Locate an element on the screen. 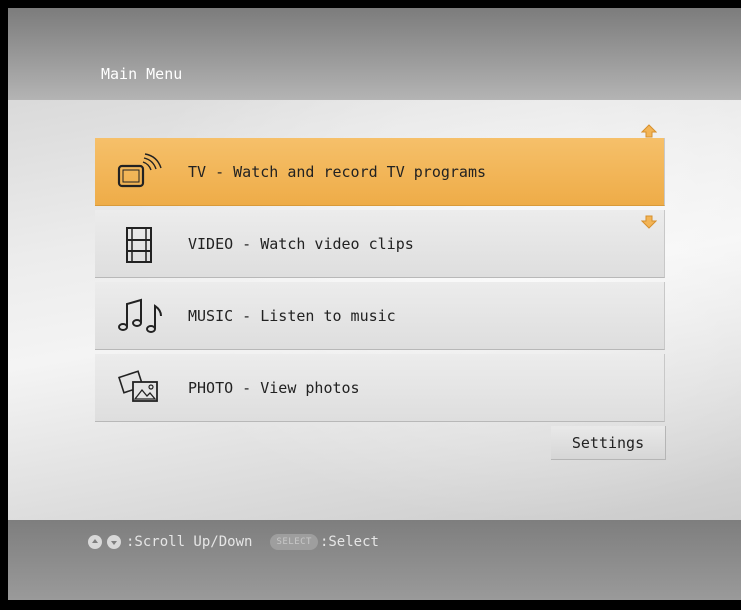  menu-item-video: VIDEO - Watch video clips is located at coordinates (380, 244).